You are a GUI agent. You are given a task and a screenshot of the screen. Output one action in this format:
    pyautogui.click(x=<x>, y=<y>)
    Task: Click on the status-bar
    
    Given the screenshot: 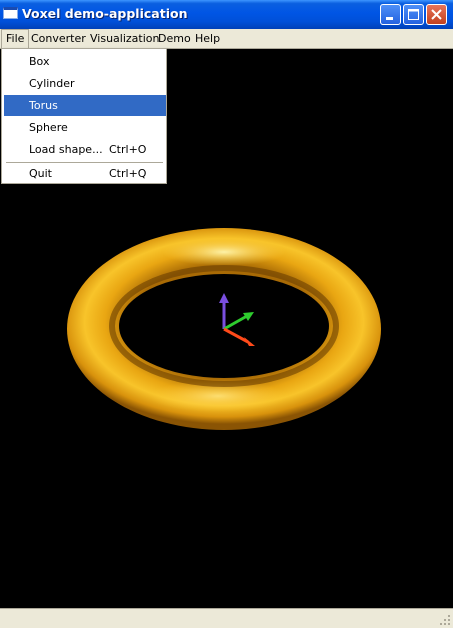 What is the action you would take?
    pyautogui.click(x=226, y=618)
    